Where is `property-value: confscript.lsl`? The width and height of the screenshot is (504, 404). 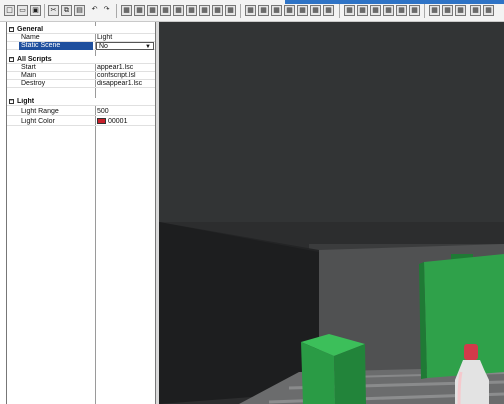
property-value: confscript.lsl is located at coordinates (125, 76).